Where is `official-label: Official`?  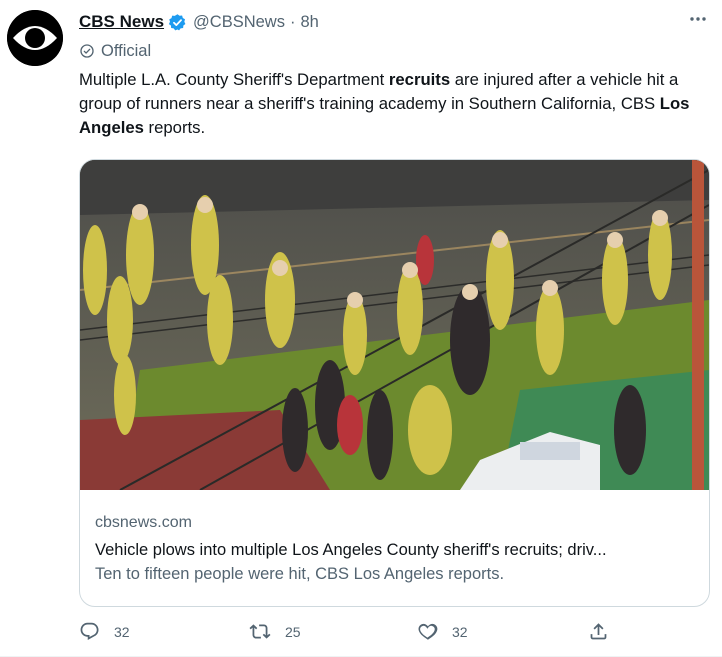 official-label: Official is located at coordinates (115, 51).